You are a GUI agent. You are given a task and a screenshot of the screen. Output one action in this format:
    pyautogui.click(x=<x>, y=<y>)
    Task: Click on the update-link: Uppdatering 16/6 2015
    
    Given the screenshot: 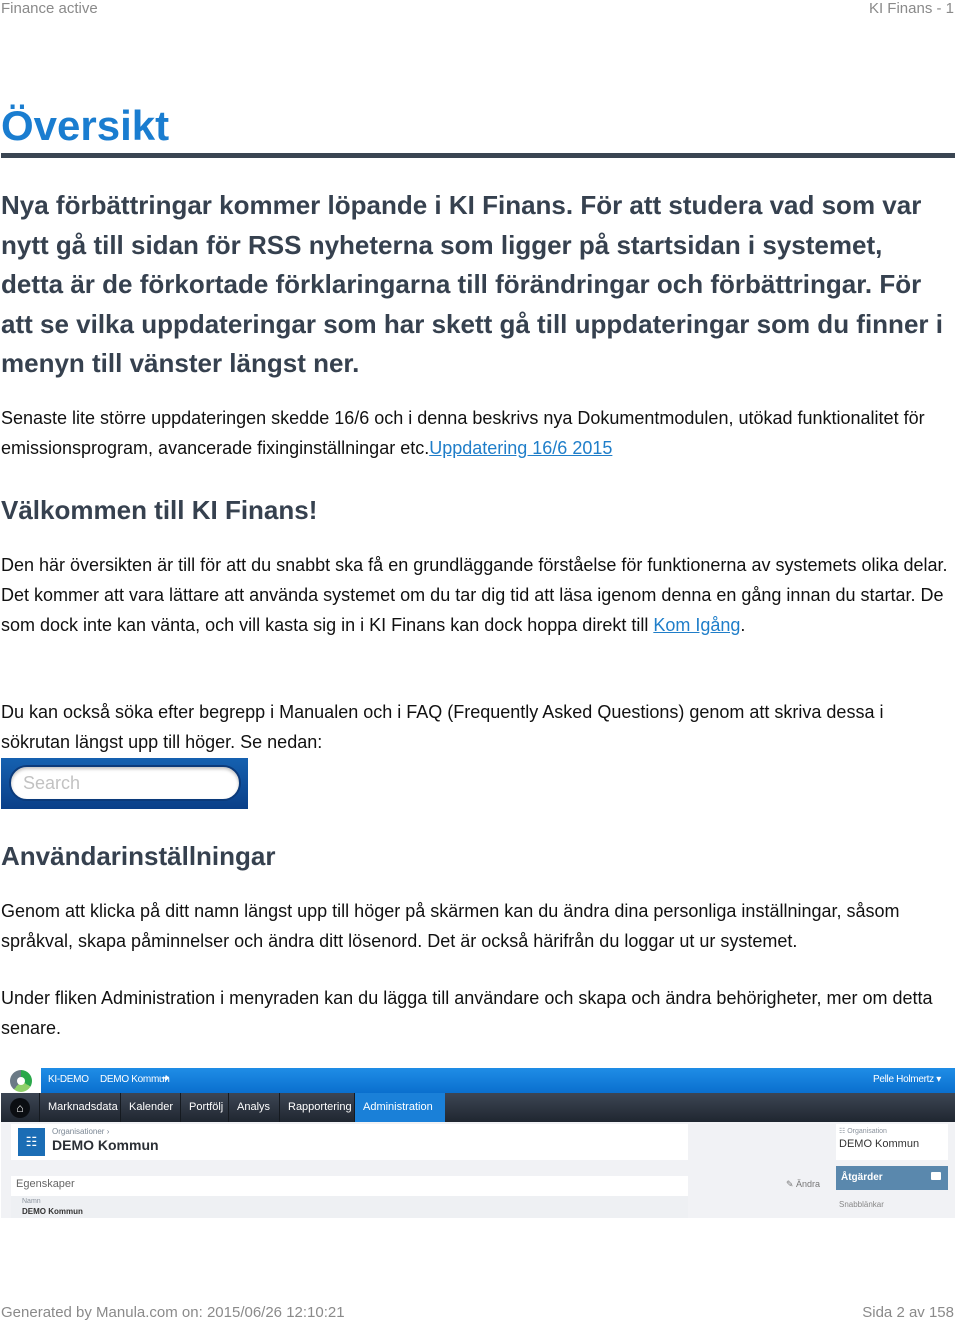 What is the action you would take?
    pyautogui.click(x=520, y=448)
    